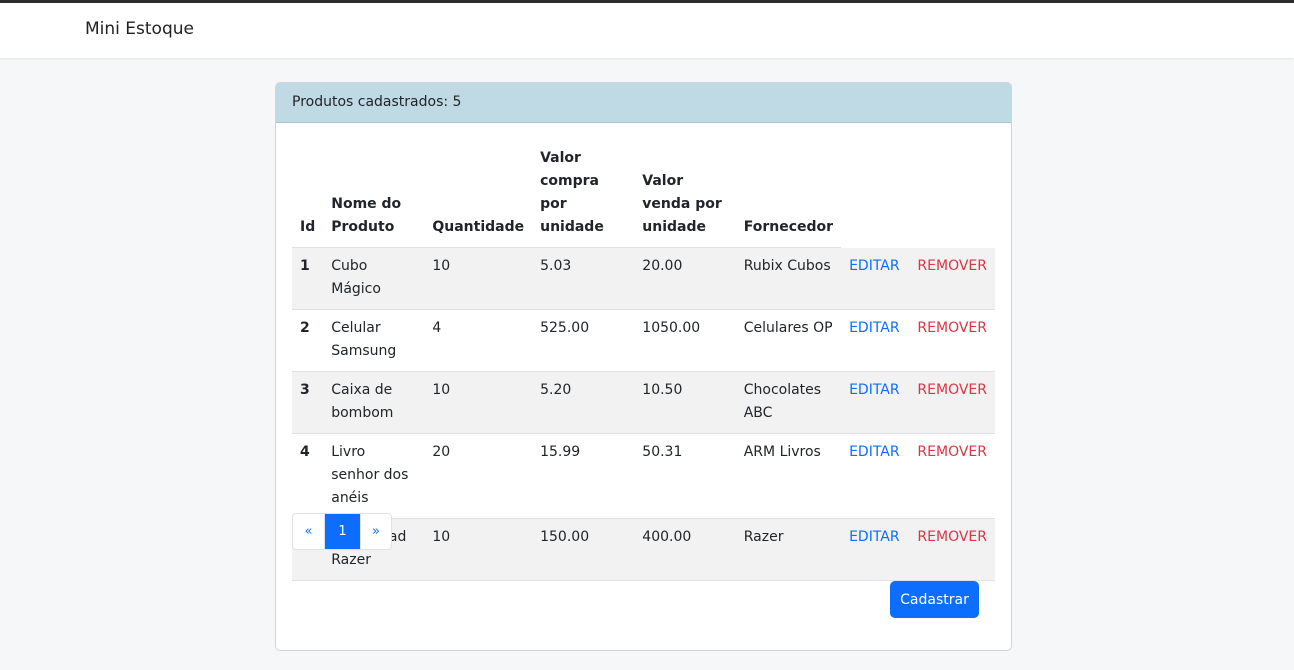 The image size is (1294, 670). I want to click on navbar: Mini Estoque, so click(647, 30).